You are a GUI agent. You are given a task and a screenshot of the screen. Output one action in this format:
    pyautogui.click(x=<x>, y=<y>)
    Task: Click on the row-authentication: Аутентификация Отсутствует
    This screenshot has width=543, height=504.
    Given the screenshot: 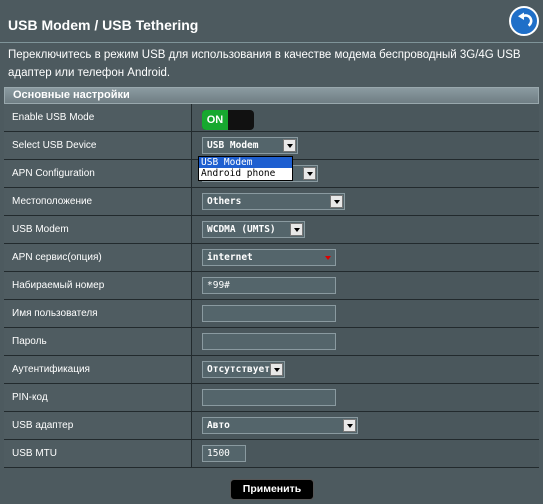 What is the action you would take?
    pyautogui.click(x=271, y=370)
    